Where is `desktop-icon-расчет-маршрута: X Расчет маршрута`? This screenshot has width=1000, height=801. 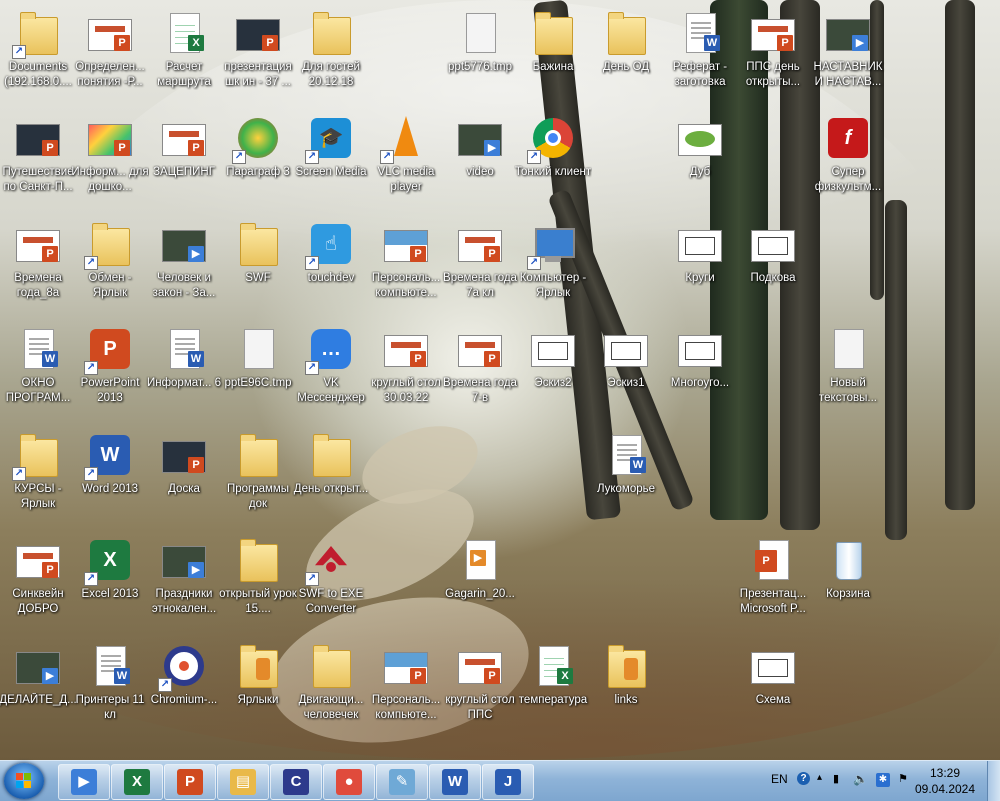
desktop-icon-расчет-маршрута: X Расчет маршрута is located at coordinates (184, 57).